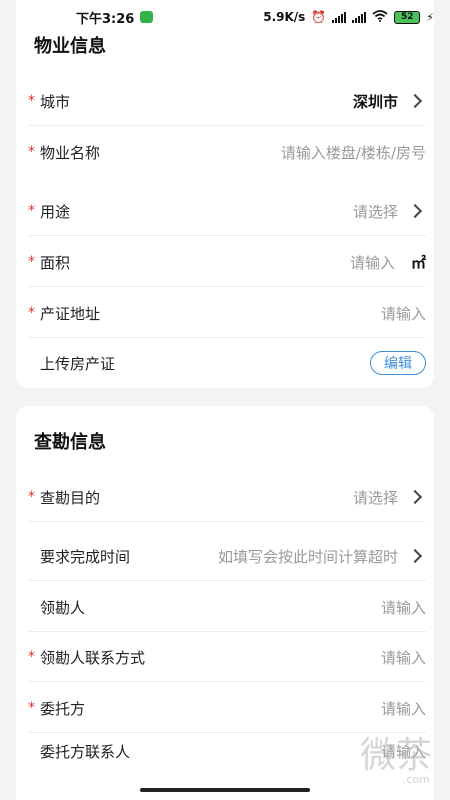 This screenshot has width=450, height=800. Describe the element at coordinates (395, 755) in the screenshot. I see `watermark-logo: 微茶` at that location.